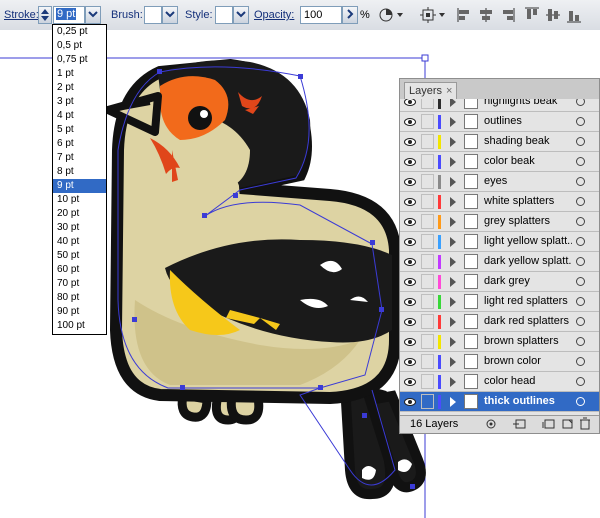 Image resolution: width=600 pixels, height=518 pixels. I want to click on brush-swatch, so click(153, 15).